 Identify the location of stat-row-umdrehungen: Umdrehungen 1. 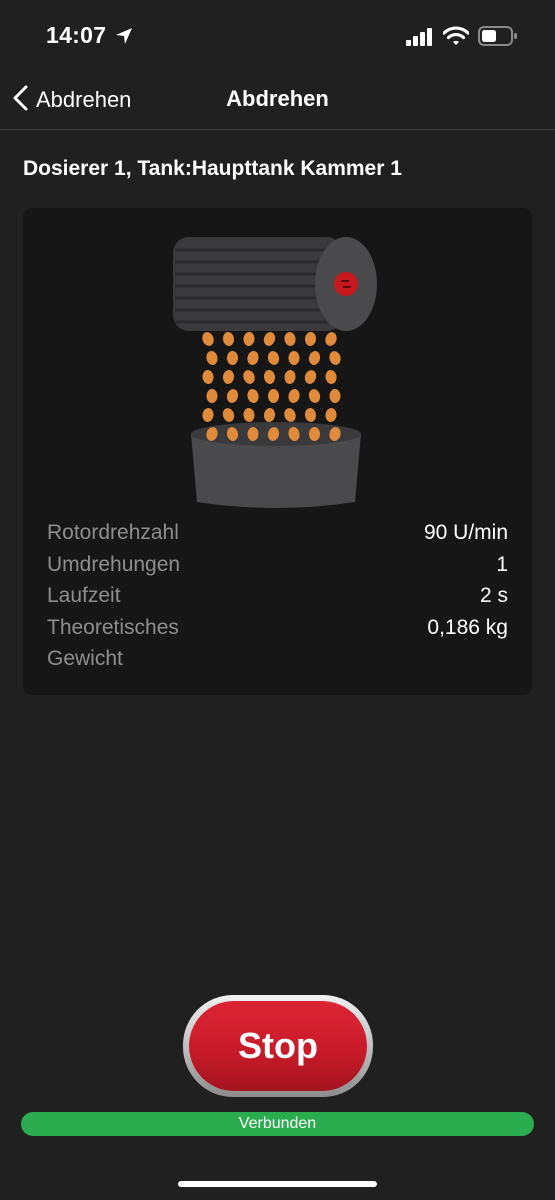
(277, 565).